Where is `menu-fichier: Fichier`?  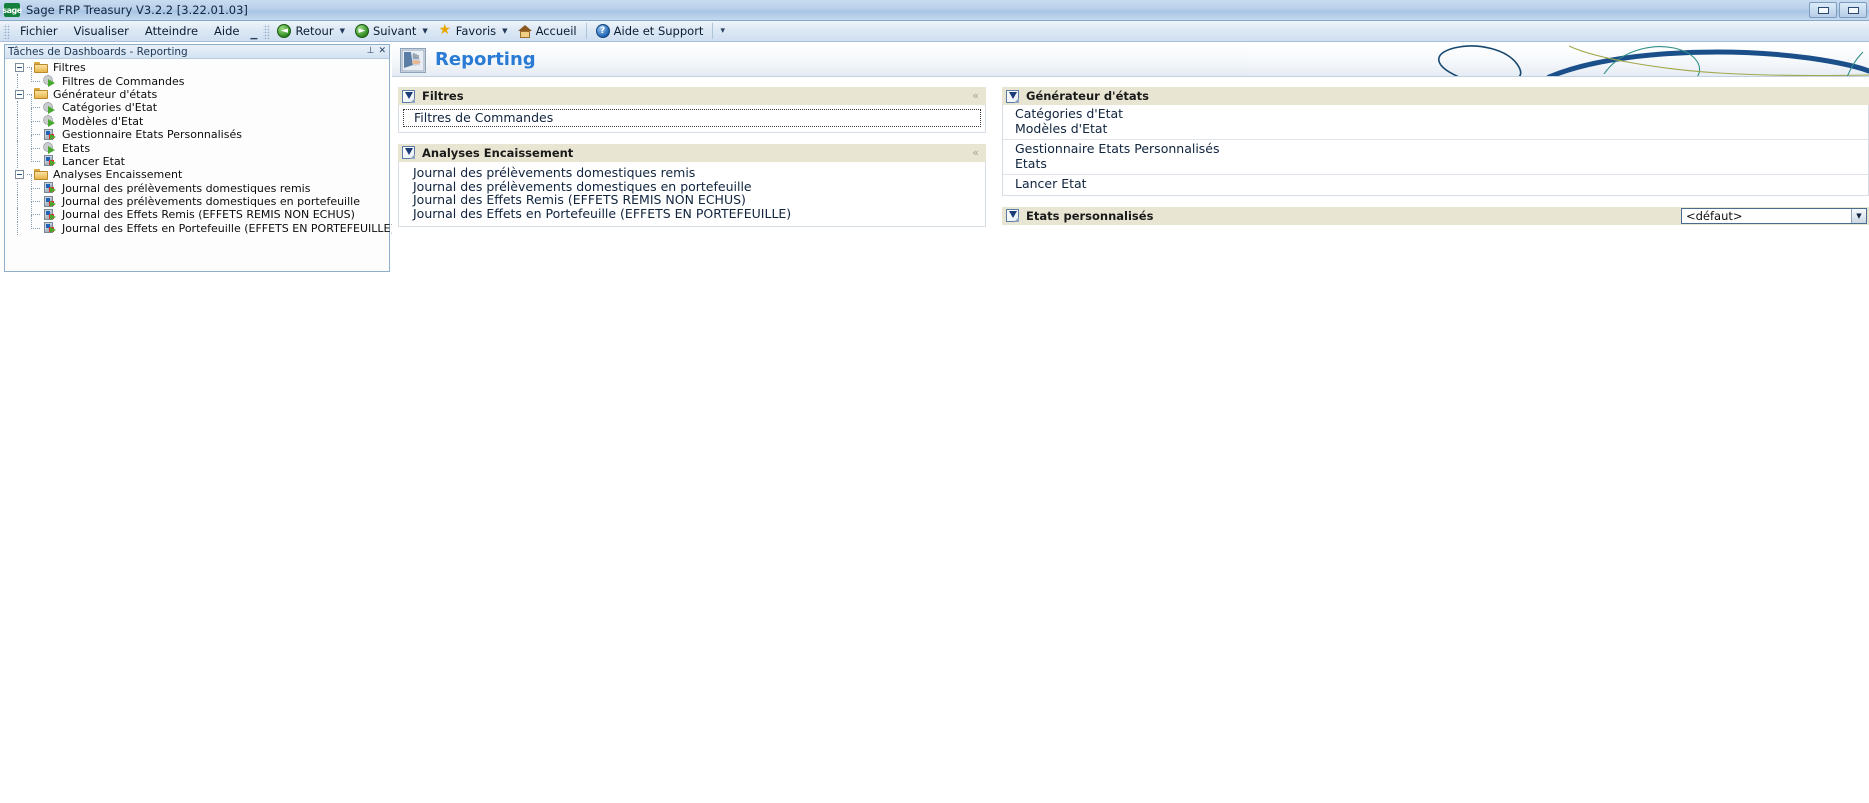
menu-fichier: Fichier is located at coordinates (39, 31).